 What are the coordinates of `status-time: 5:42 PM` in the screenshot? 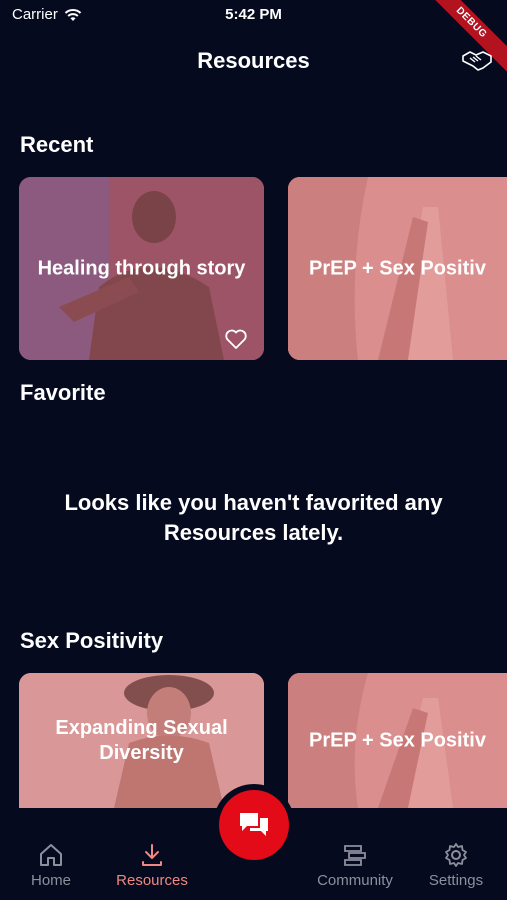 It's located at (253, 14).